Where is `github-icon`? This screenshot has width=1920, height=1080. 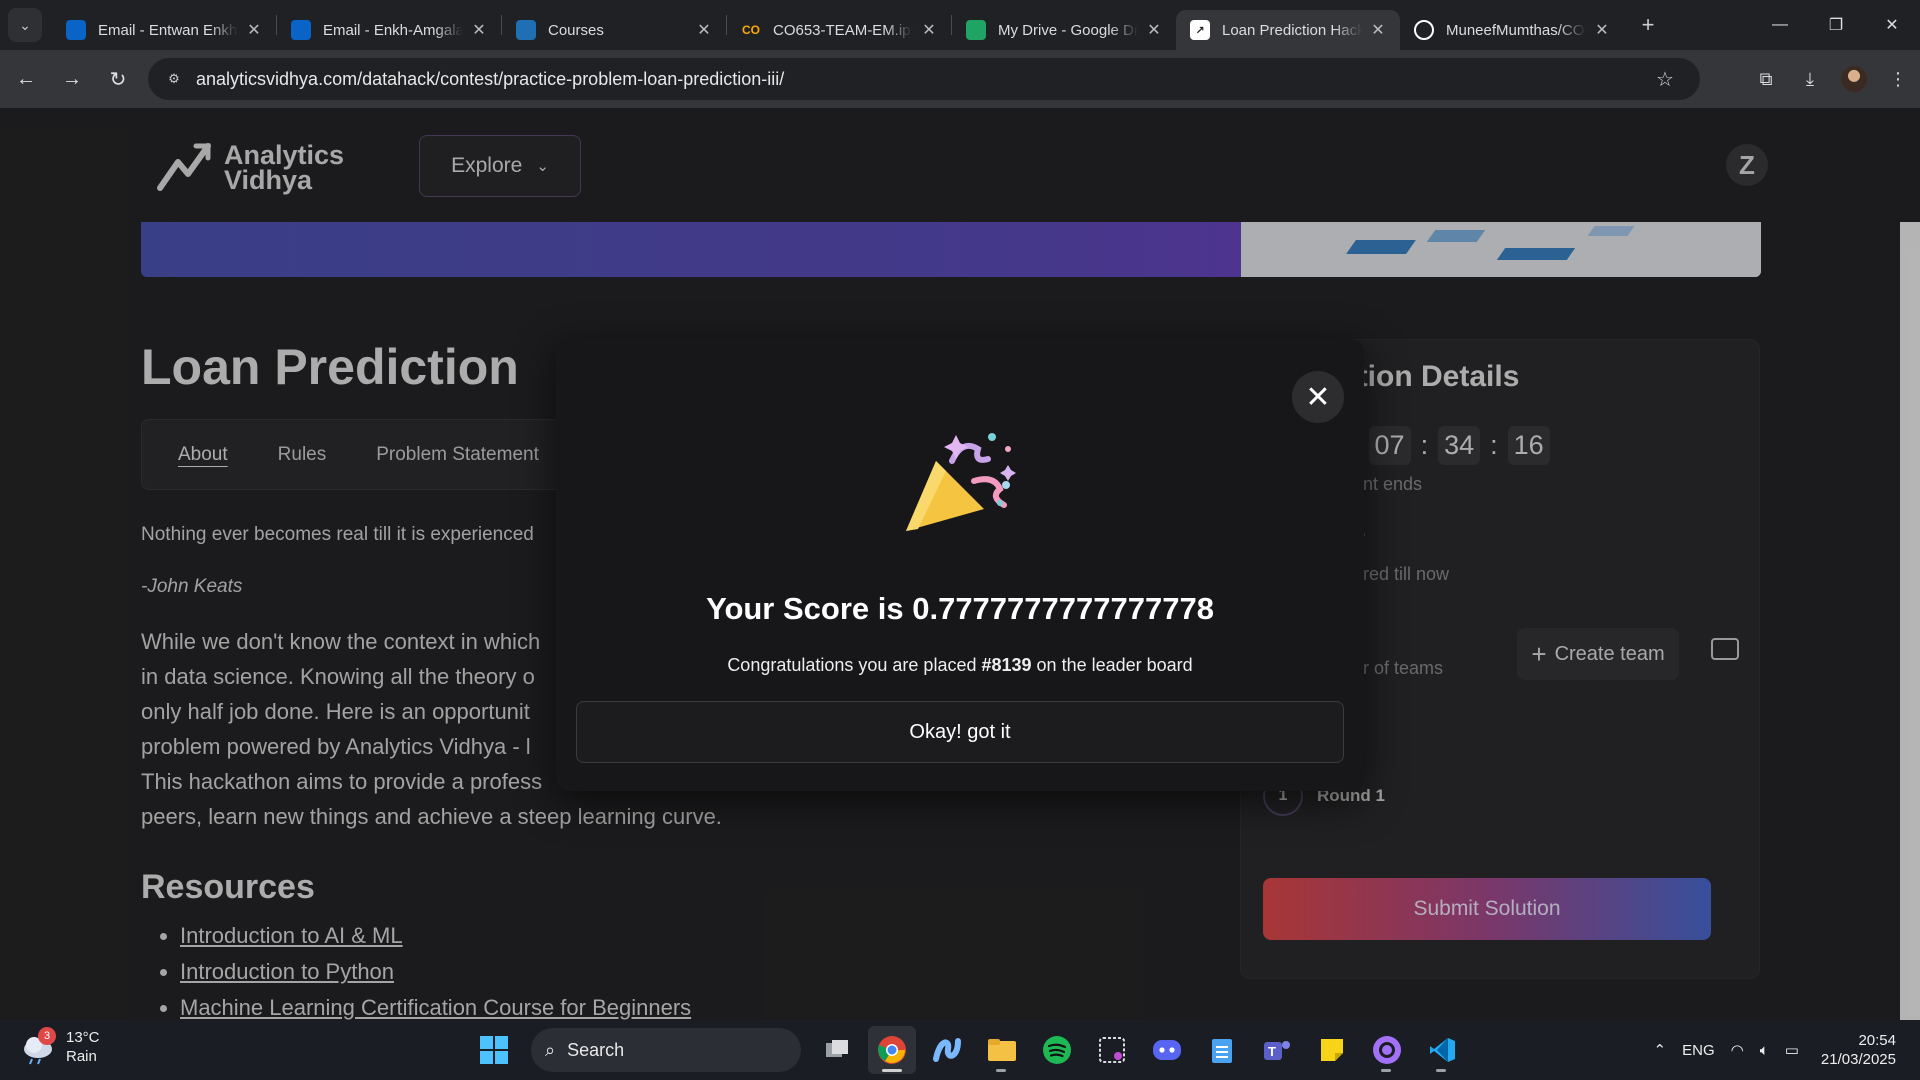
github-icon is located at coordinates (1424, 30).